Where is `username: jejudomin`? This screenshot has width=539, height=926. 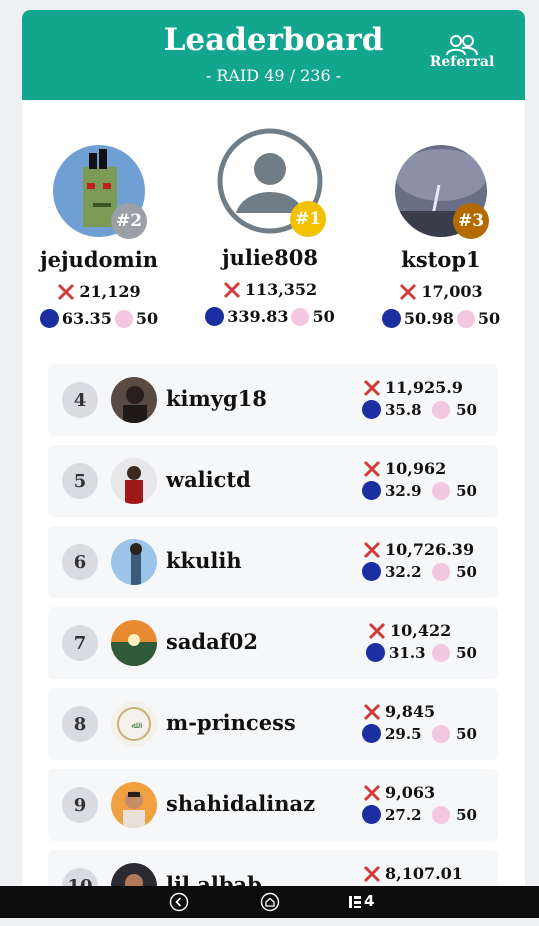 username: jejudomin is located at coordinates (99, 259).